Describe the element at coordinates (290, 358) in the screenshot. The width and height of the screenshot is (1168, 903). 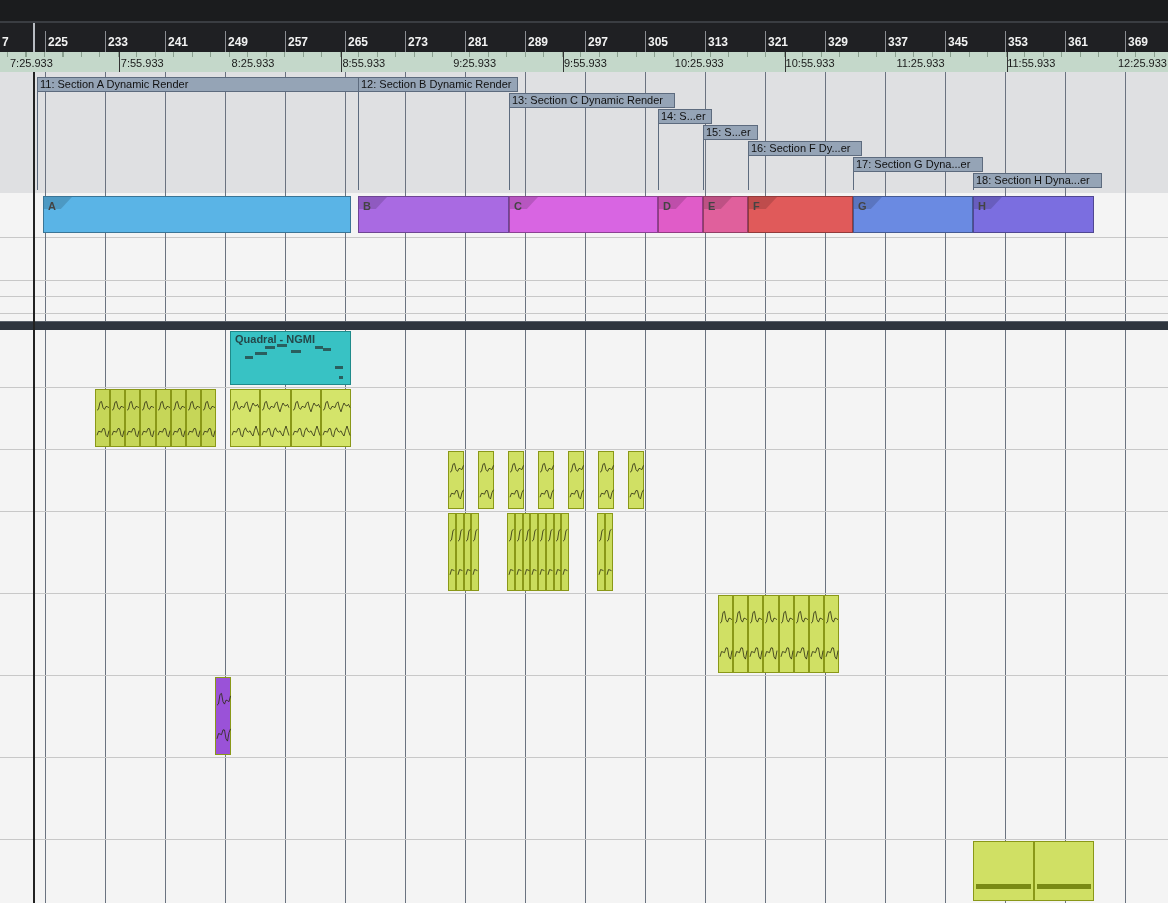
I see `midi-part: Quadral - NGMI` at that location.